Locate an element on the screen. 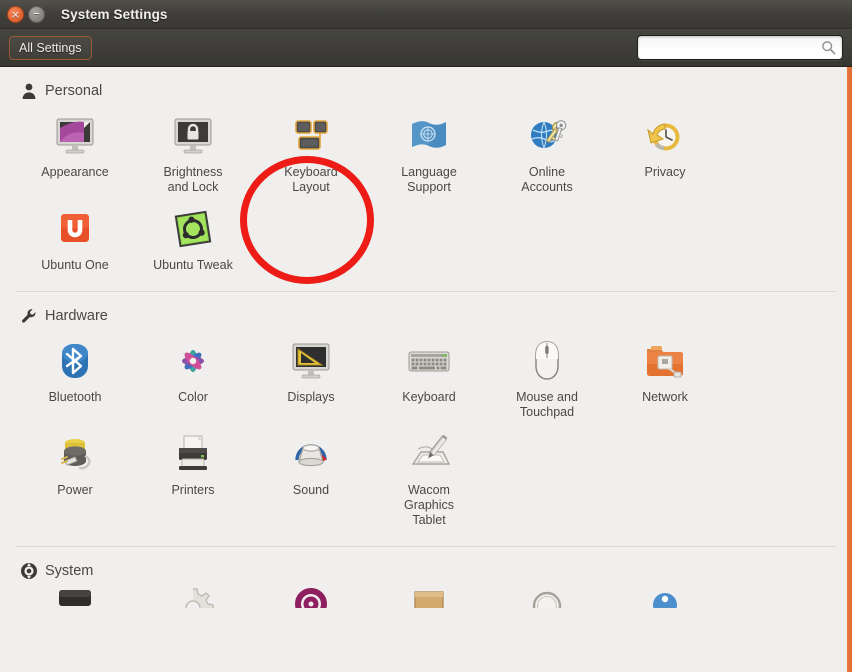 The width and height of the screenshot is (852, 672). wrench-icon is located at coordinates (29, 316).